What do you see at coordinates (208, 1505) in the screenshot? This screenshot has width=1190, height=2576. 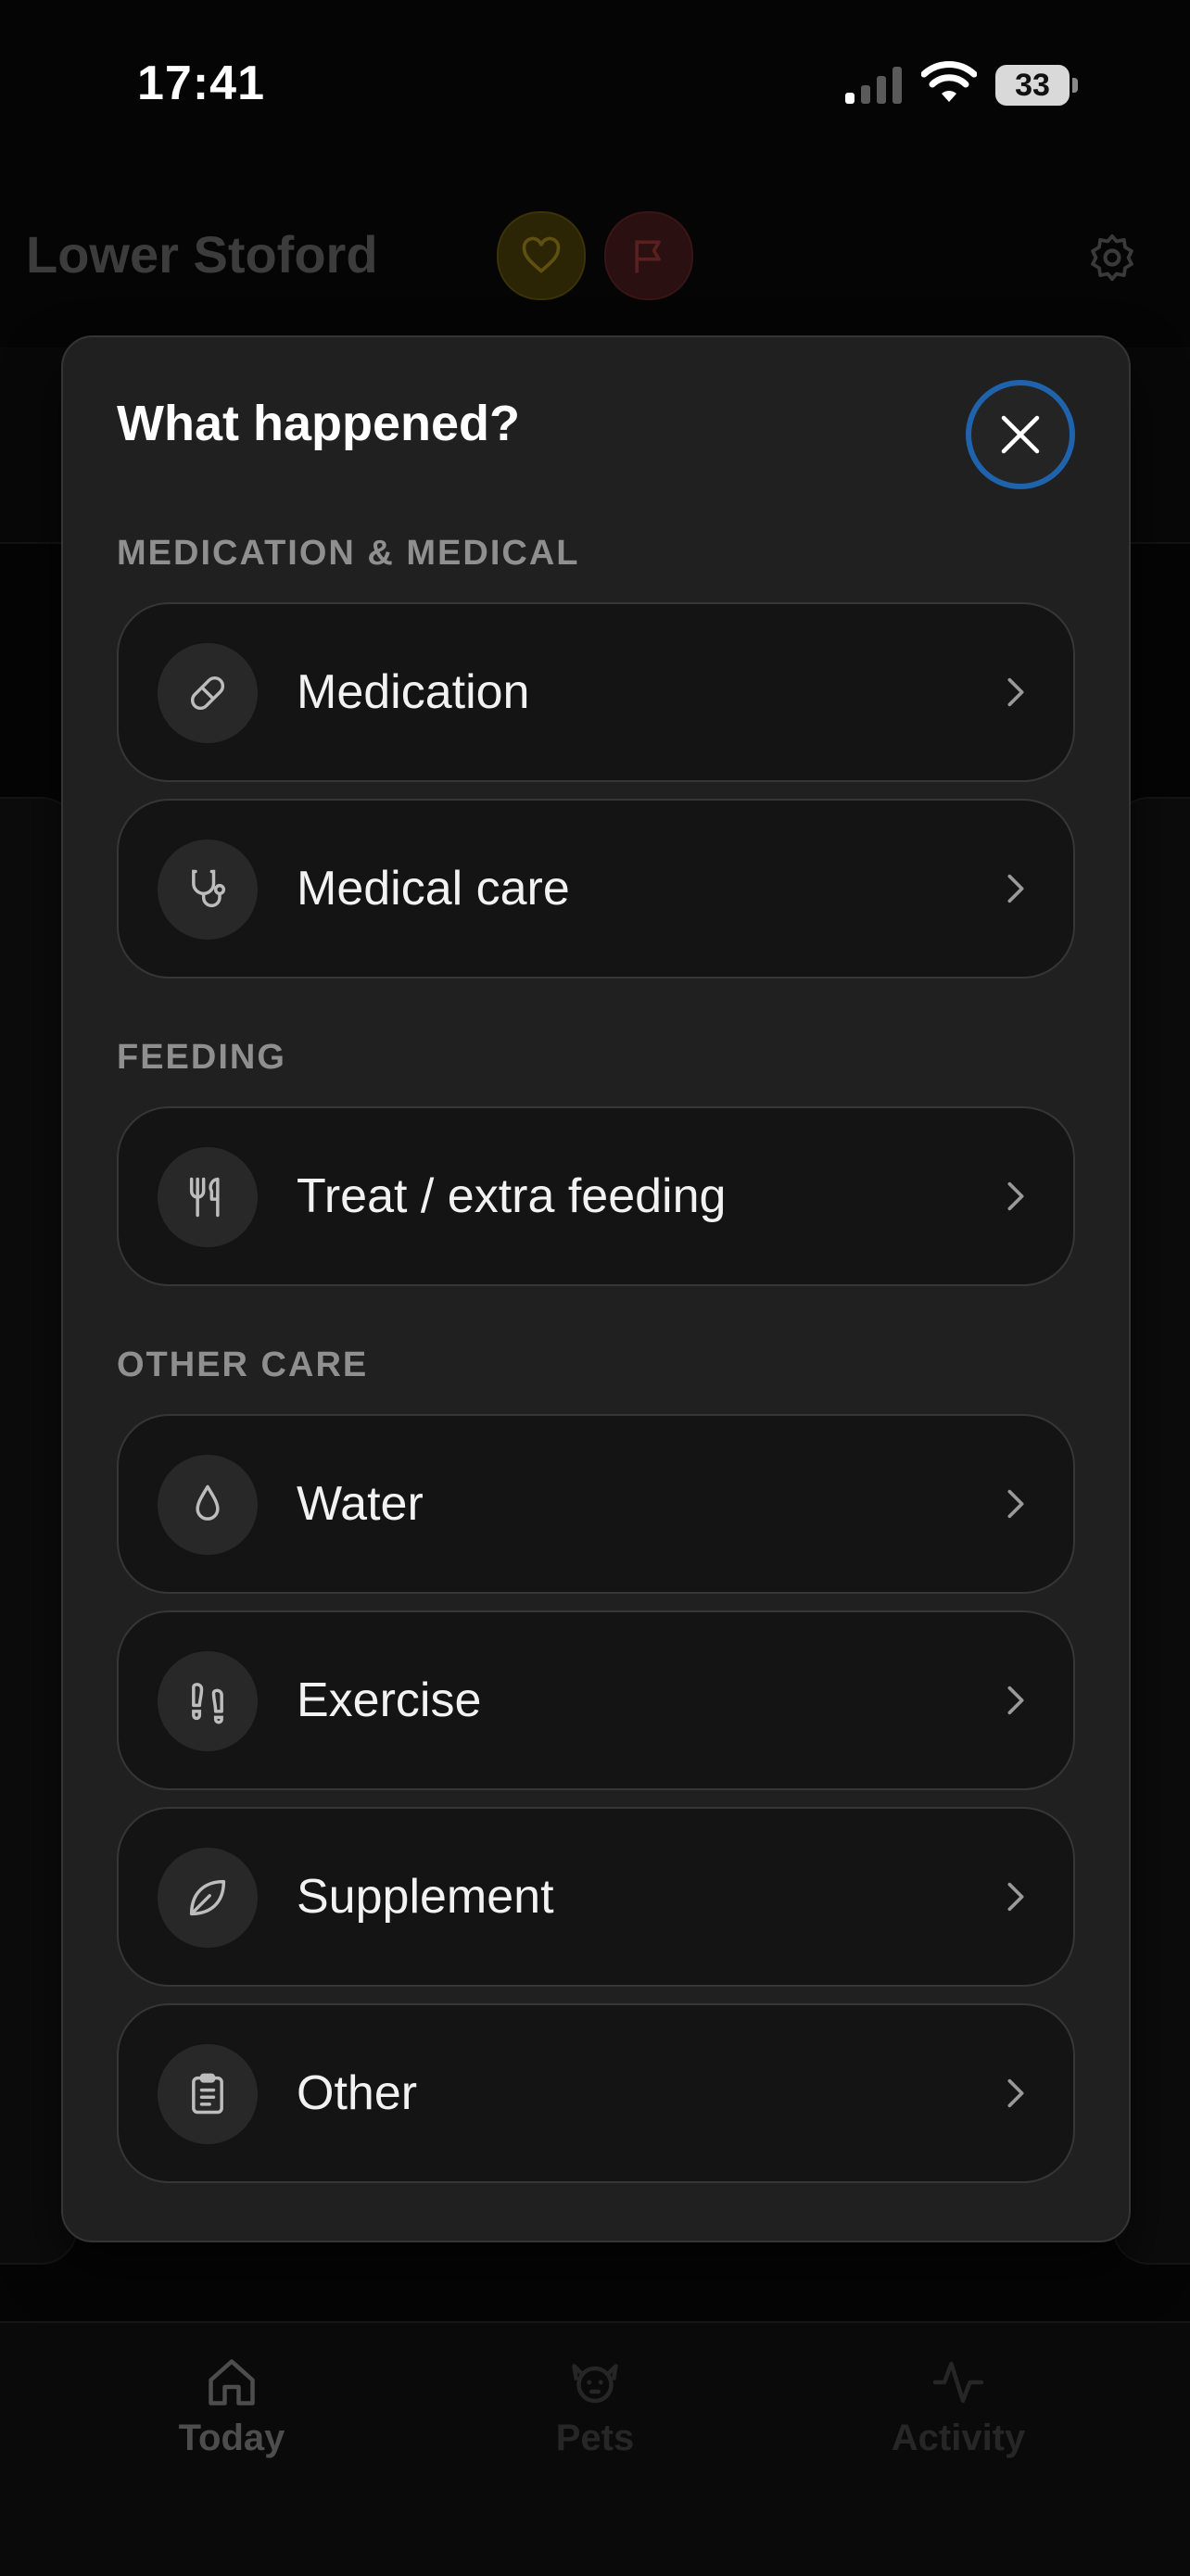 I see `droplet-icon` at bounding box center [208, 1505].